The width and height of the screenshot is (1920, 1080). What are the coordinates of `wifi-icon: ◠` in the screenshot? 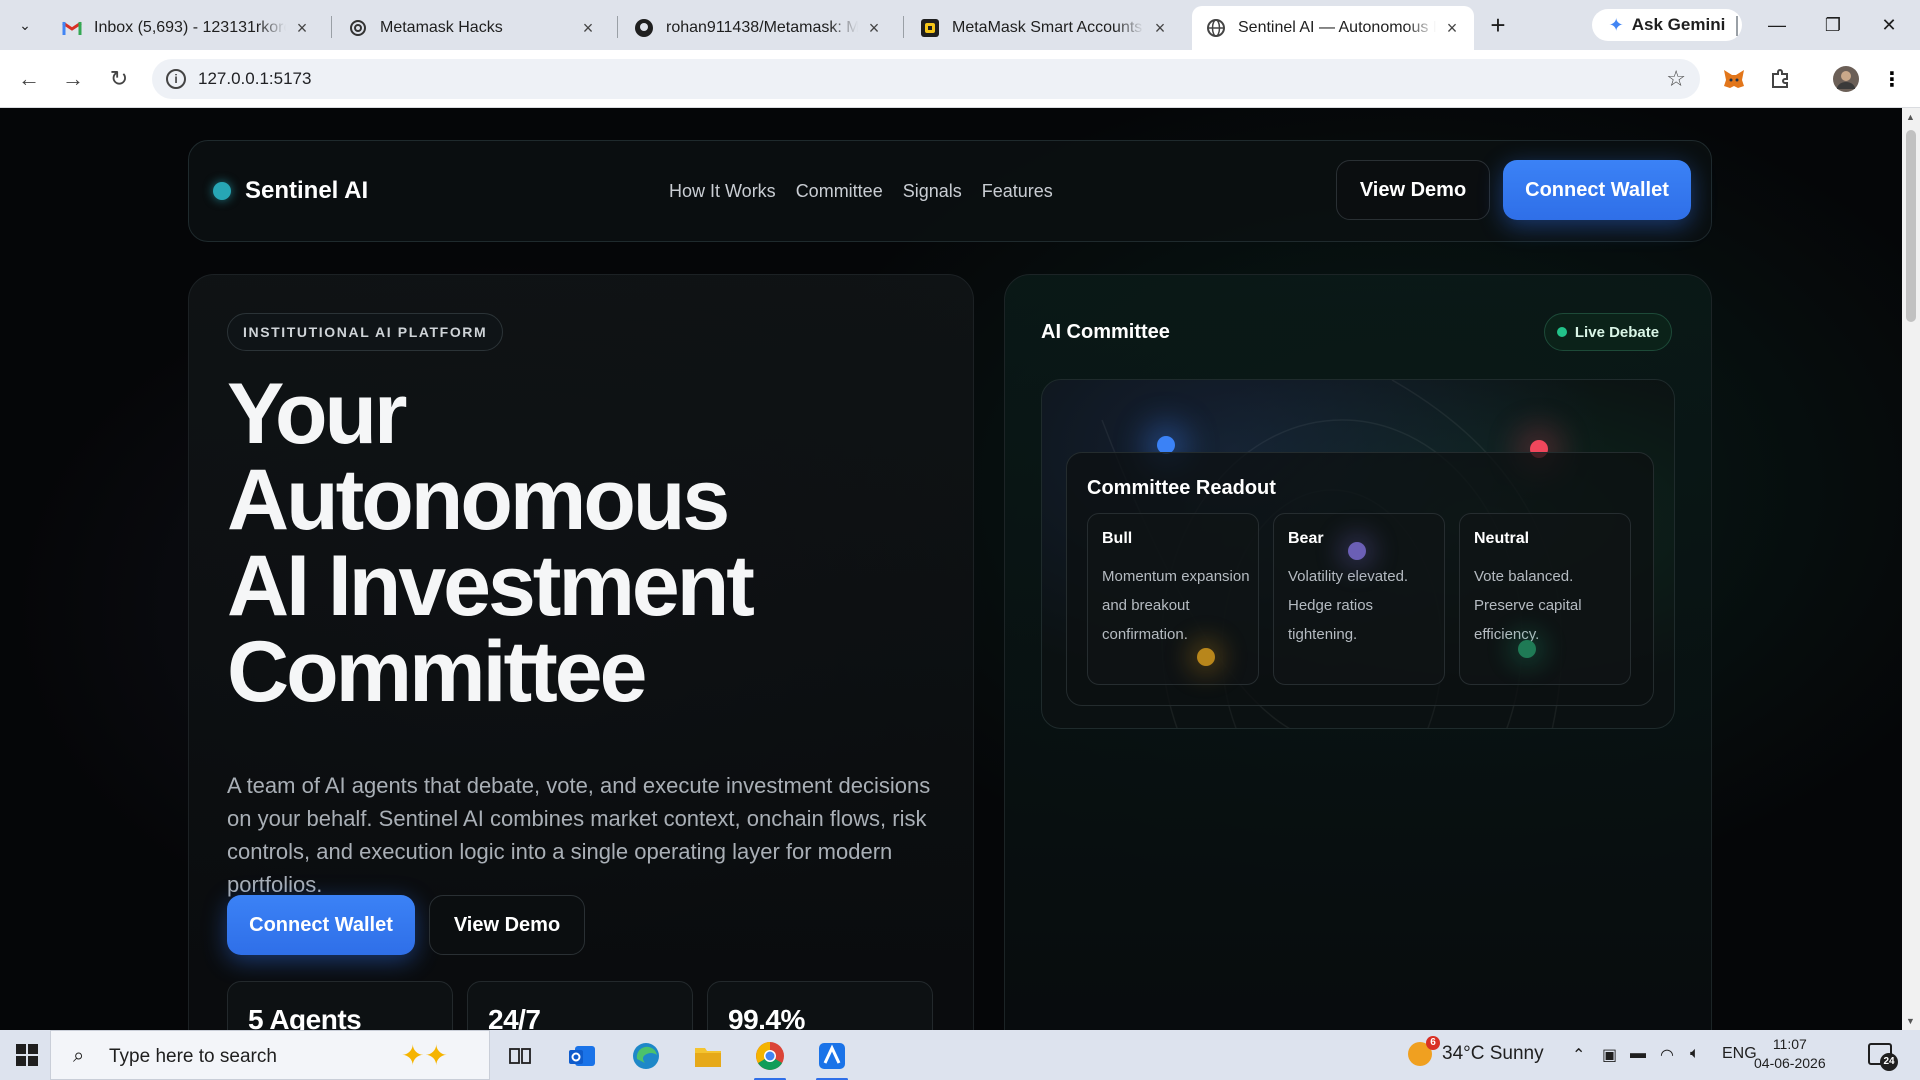 It's located at (1667, 1055).